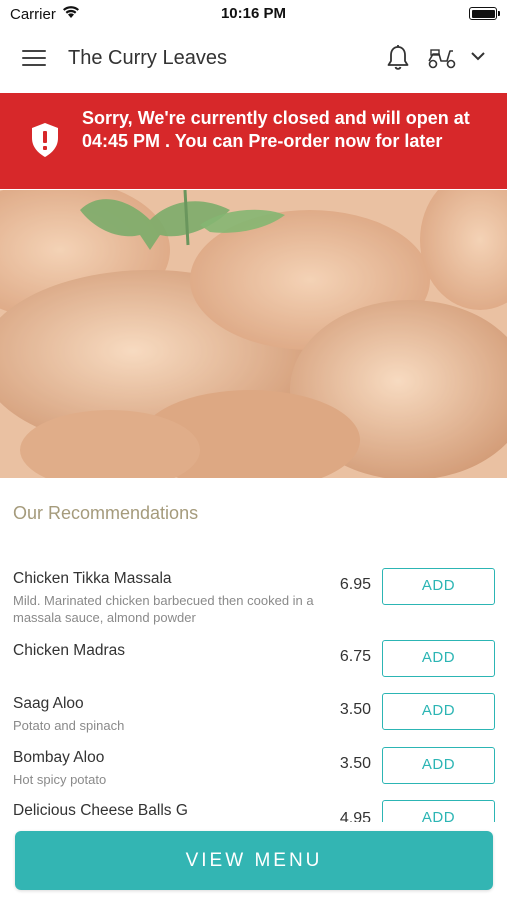 The image size is (507, 900). What do you see at coordinates (69, 725) in the screenshot?
I see `item-description: Potato and spinach` at bounding box center [69, 725].